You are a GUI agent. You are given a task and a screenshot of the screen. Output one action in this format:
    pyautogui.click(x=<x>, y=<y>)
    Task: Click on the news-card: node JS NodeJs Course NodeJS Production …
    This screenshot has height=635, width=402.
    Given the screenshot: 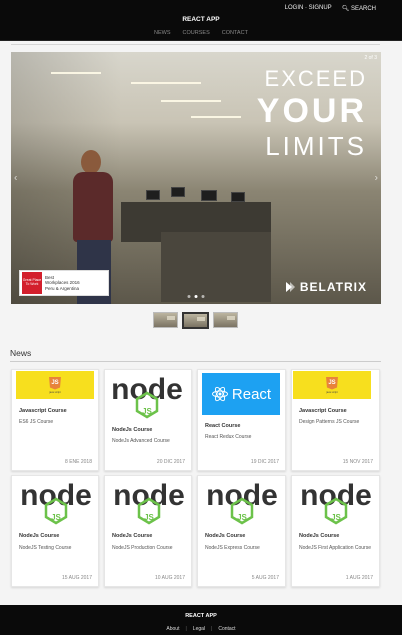 What is the action you would take?
    pyautogui.click(x=148, y=531)
    